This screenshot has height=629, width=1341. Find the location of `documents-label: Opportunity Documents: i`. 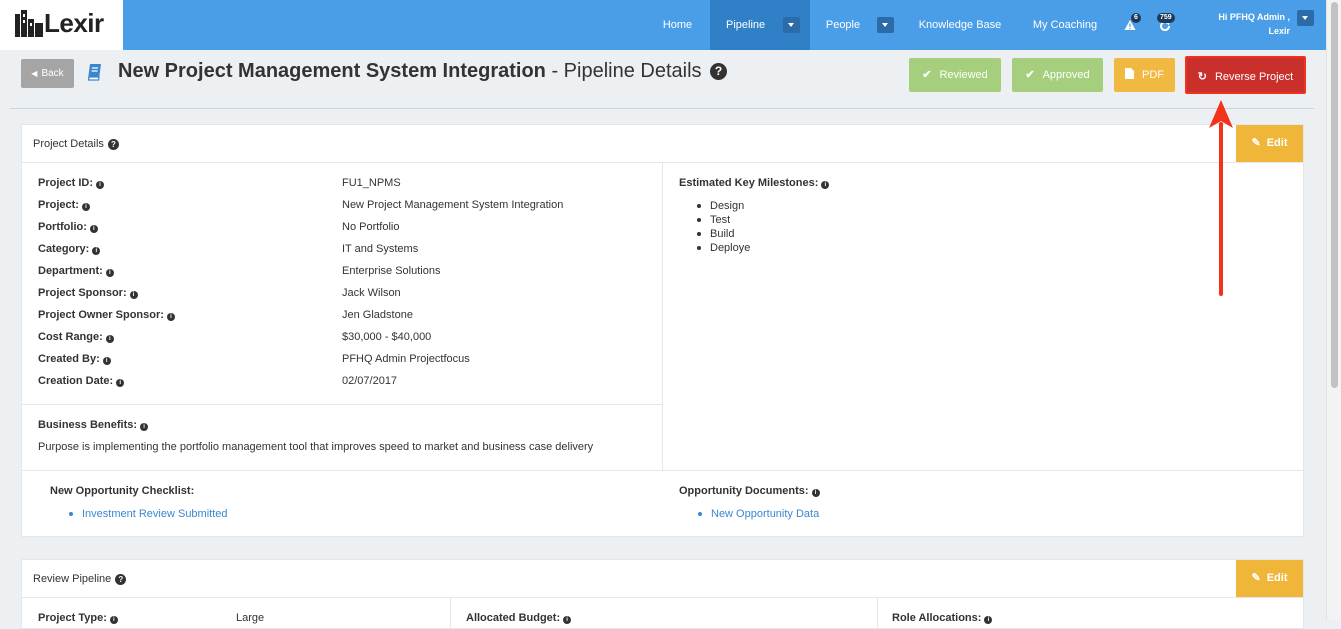

documents-label: Opportunity Documents: i is located at coordinates (749, 491).